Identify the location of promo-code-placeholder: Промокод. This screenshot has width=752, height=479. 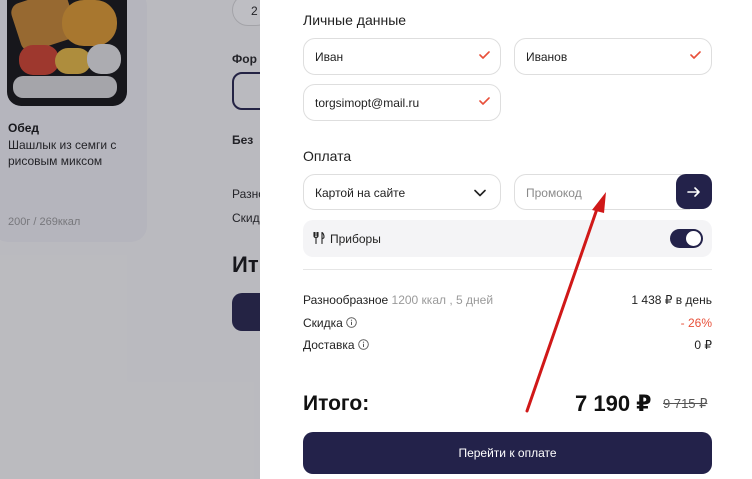
(554, 193).